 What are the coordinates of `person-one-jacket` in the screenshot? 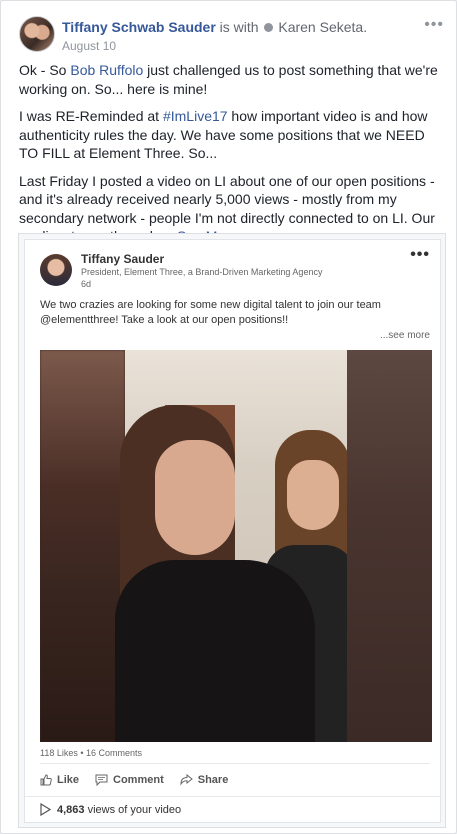 It's located at (215, 651).